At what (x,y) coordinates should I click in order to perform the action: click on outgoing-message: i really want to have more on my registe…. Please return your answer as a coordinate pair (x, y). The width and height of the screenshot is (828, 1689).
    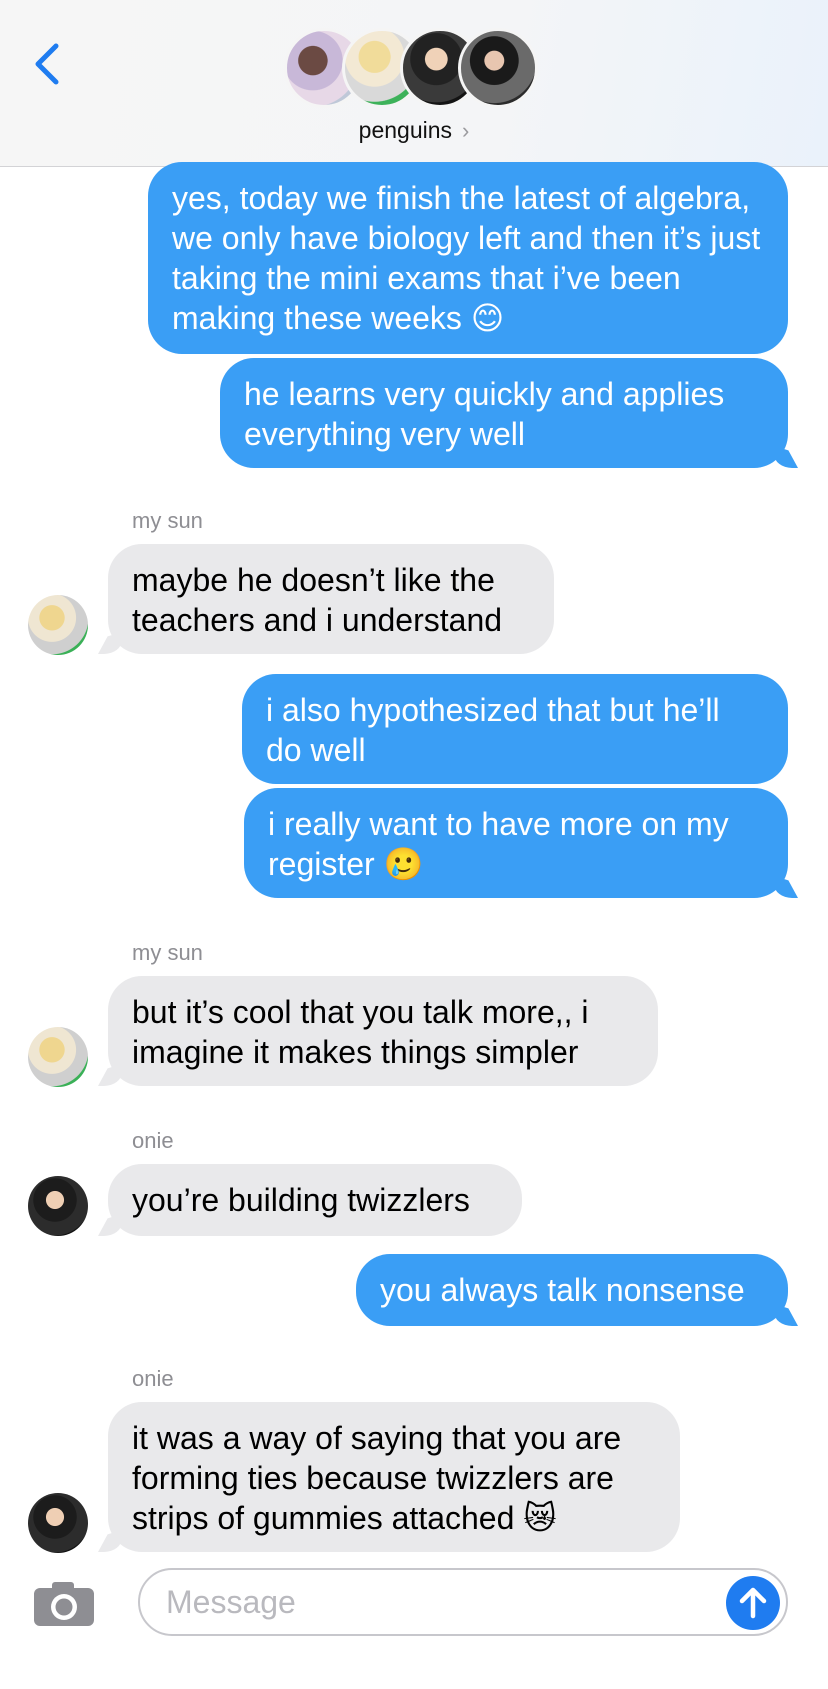
    Looking at the image, I should click on (516, 843).